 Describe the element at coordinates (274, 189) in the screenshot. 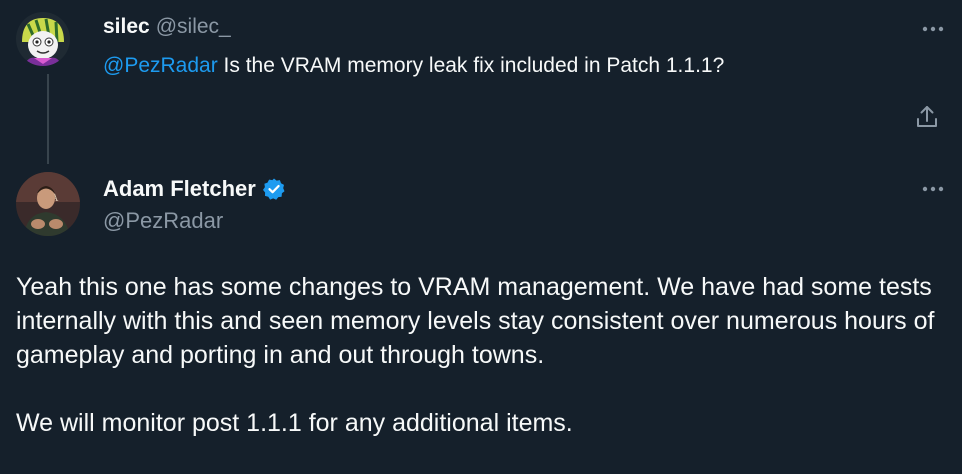

I see `verified-badge-icon` at that location.